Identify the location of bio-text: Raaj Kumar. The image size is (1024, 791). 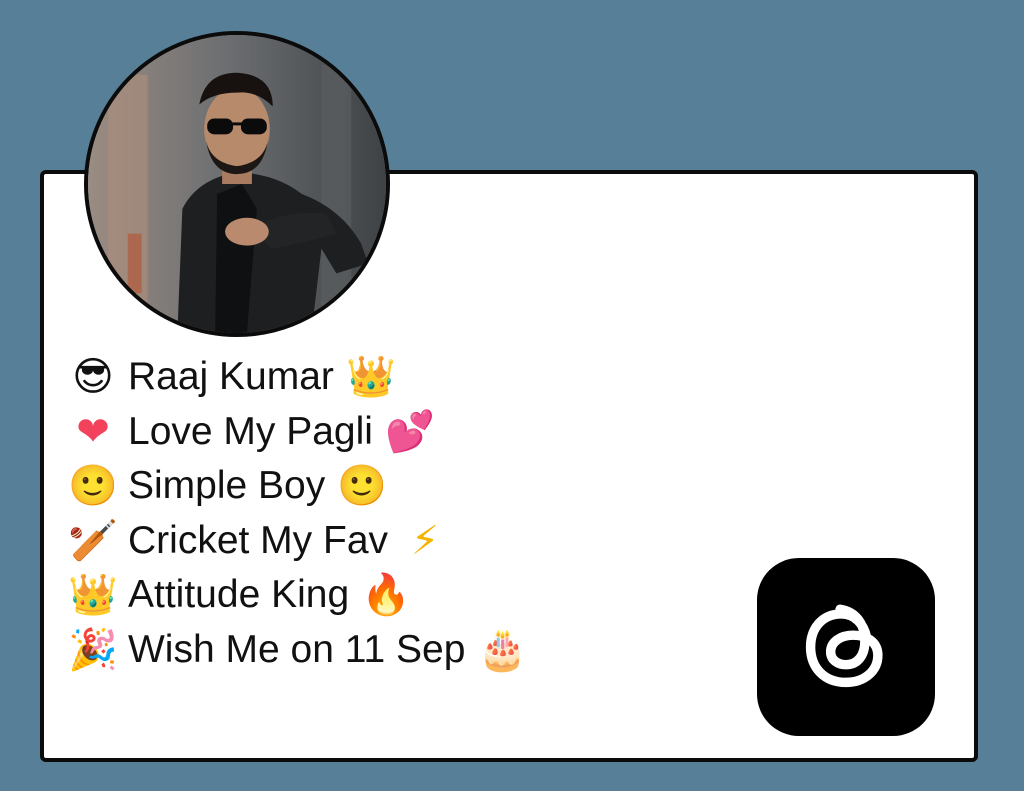
(231, 376).